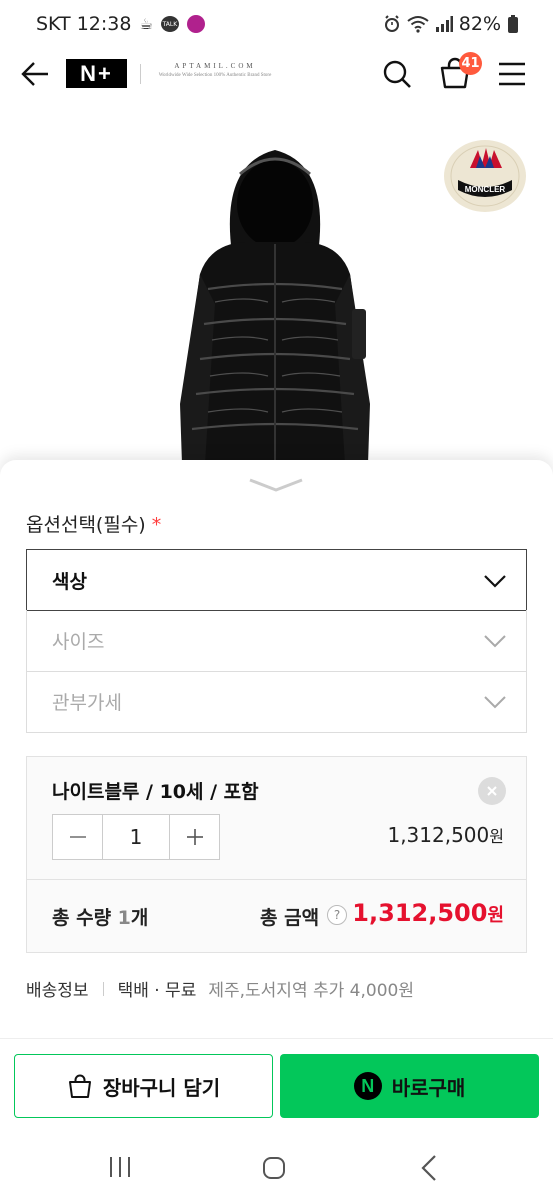  Describe the element at coordinates (367, 1086) in the screenshot. I see `naver-pay-icon: N` at that location.